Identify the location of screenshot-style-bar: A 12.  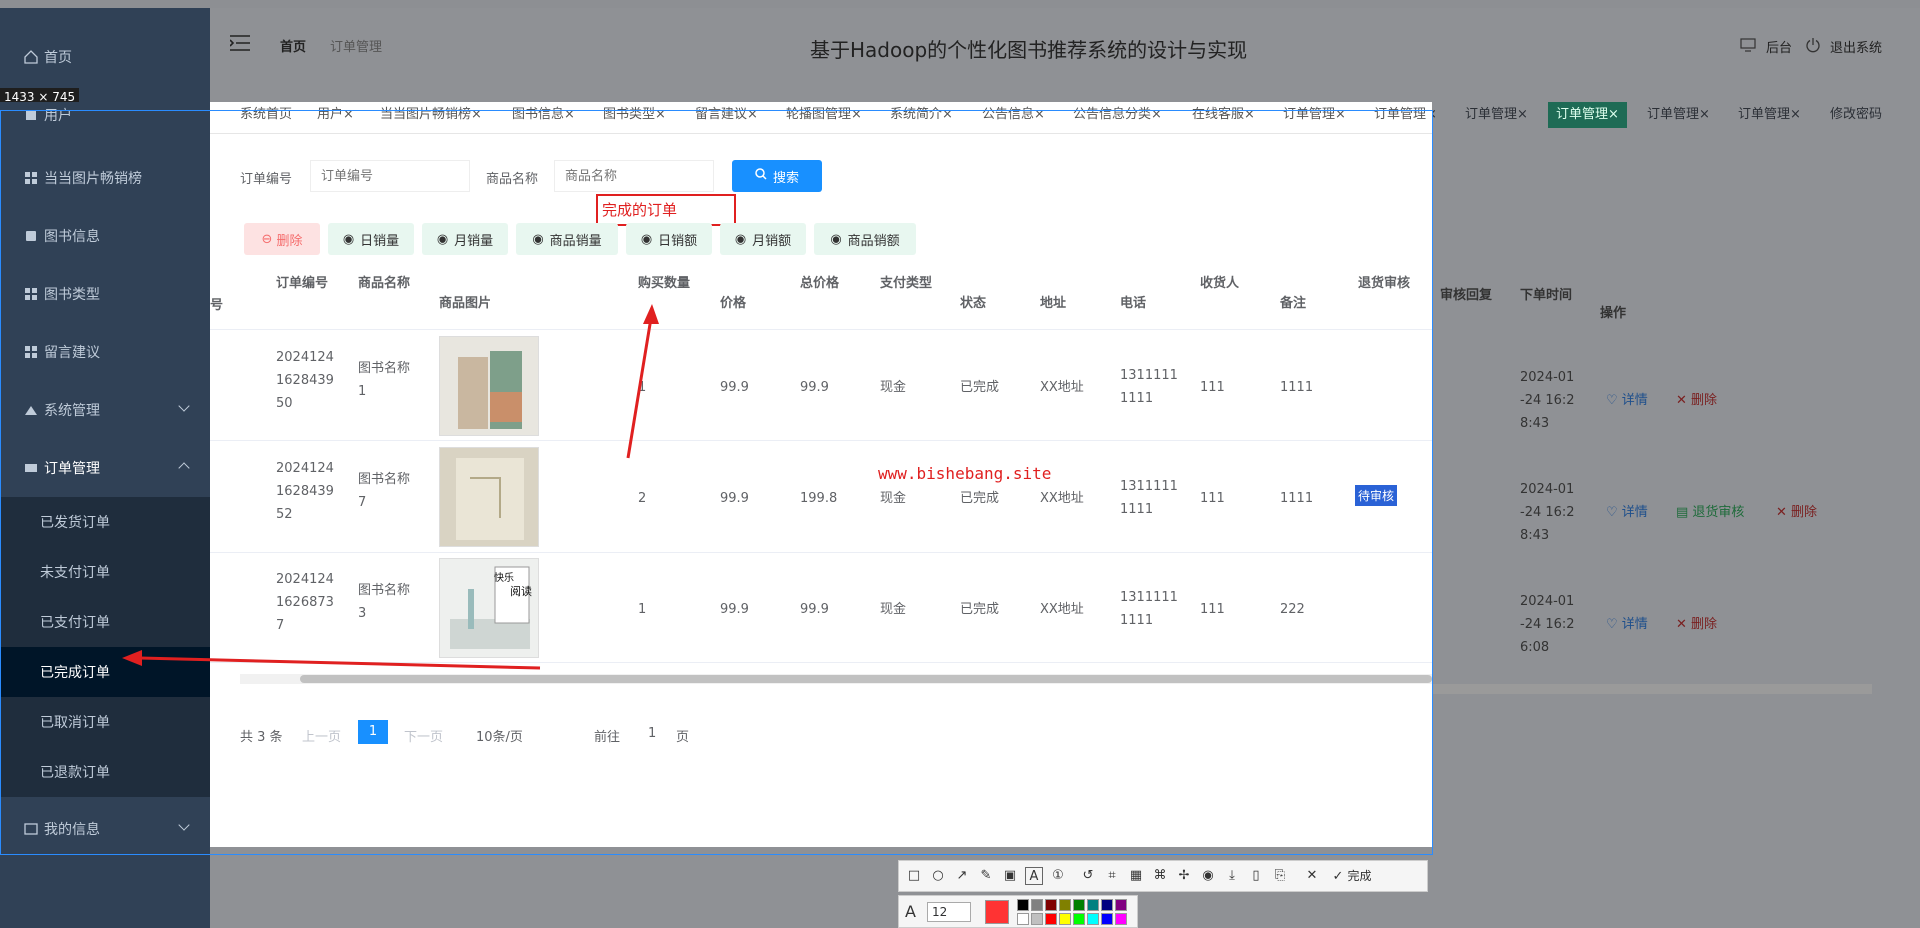
(1018, 911).